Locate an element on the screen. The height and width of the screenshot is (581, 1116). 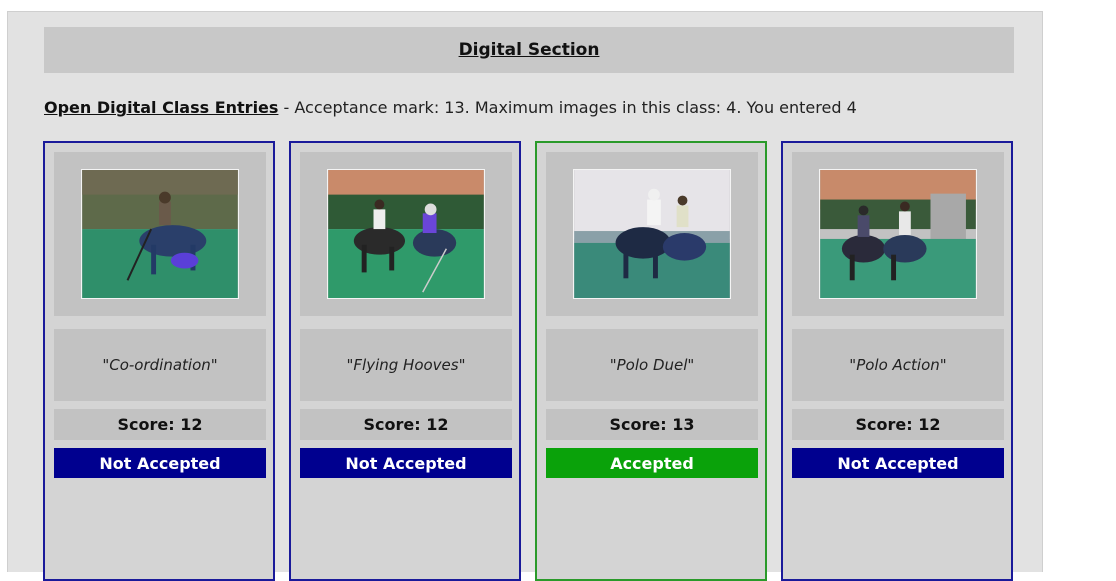
entry-title-box: "Co-ordination" is located at coordinates (160, 365).